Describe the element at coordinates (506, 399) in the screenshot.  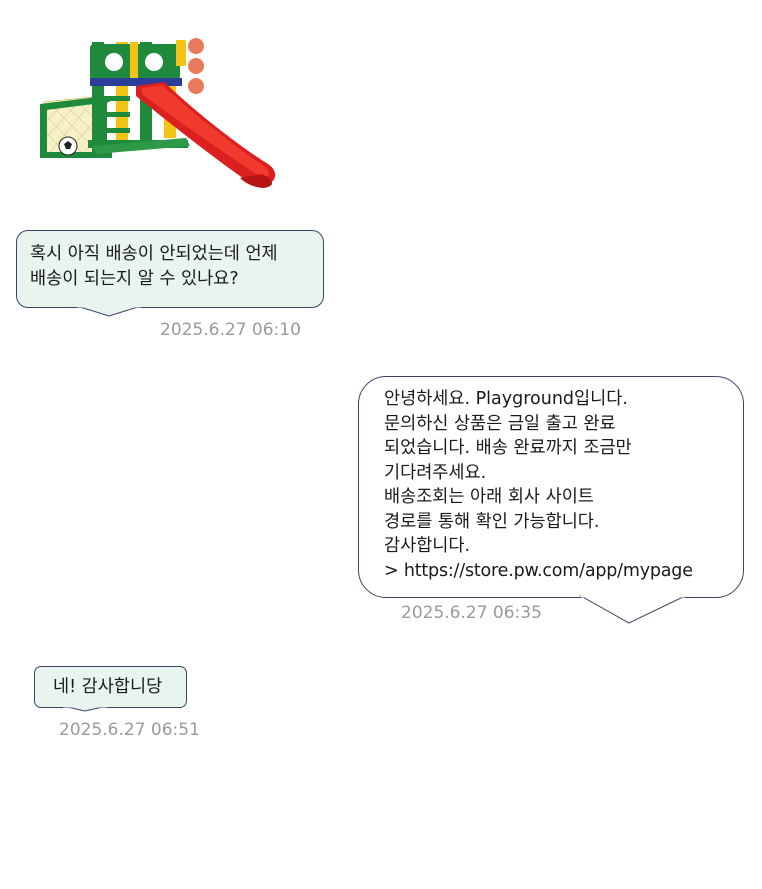
I see `message-text-line: 안녕하세요. Playground입니다.` at that location.